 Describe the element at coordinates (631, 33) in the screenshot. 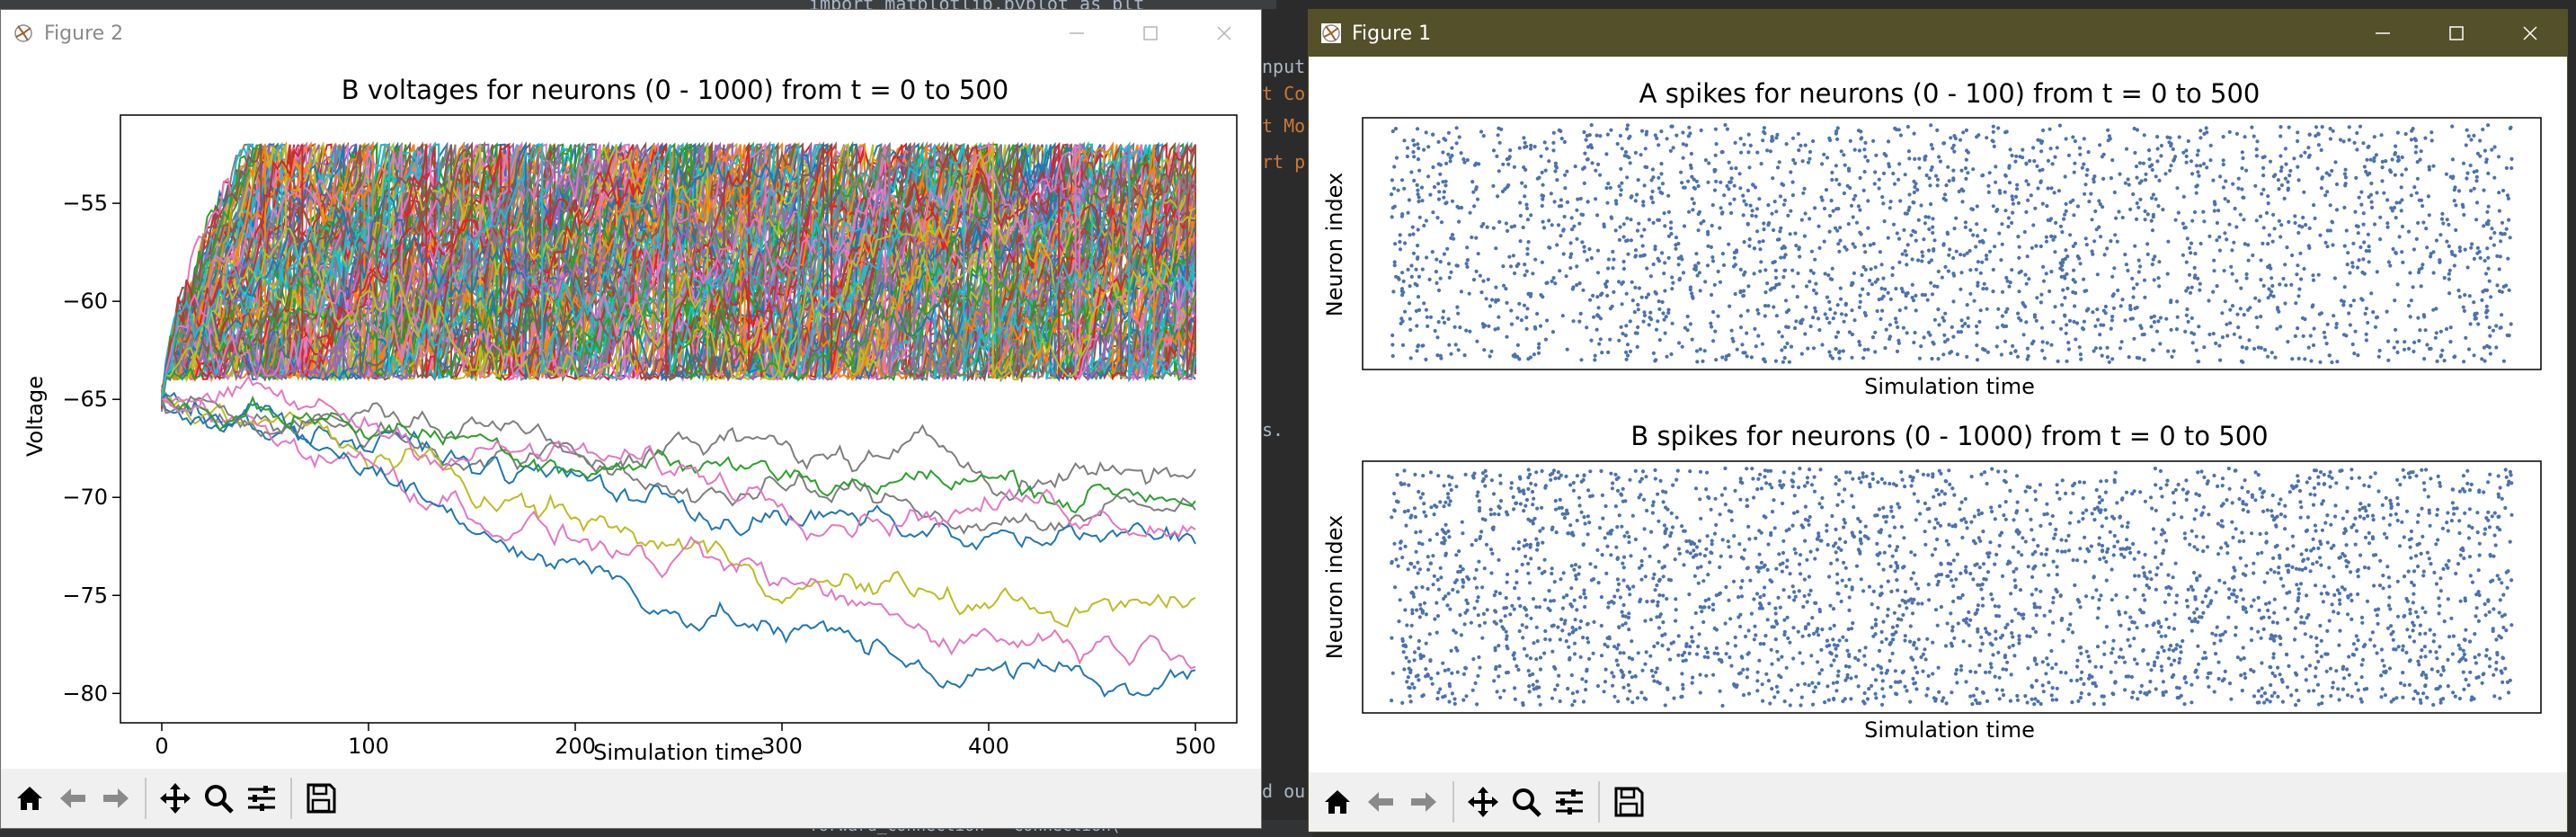

I see `figure2-titlebar: Figure 2` at that location.